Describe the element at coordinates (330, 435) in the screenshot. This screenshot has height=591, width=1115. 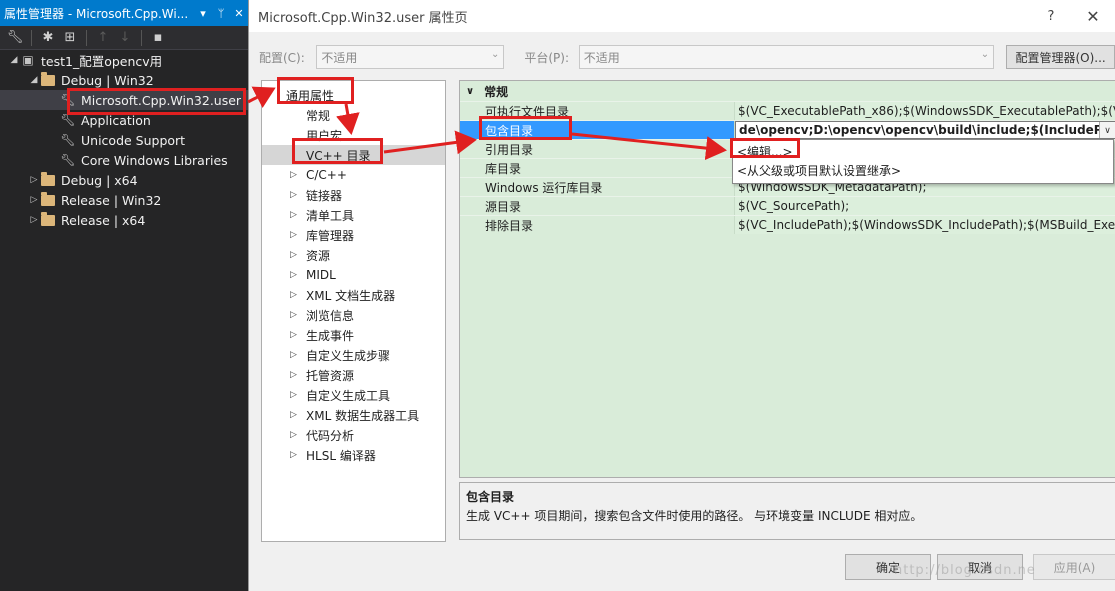
I see `nav-item-label: 代码分析` at that location.